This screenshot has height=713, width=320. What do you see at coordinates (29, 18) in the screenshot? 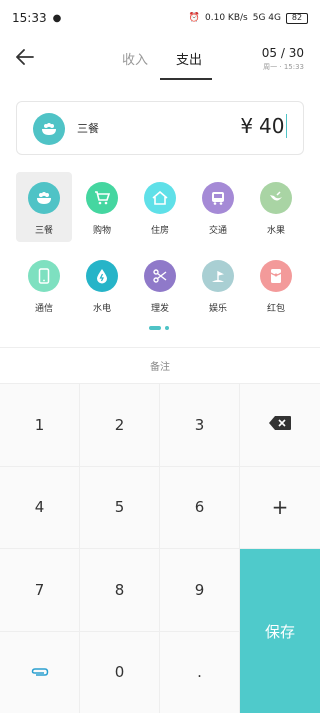
I see `status-time: 15:33` at bounding box center [29, 18].